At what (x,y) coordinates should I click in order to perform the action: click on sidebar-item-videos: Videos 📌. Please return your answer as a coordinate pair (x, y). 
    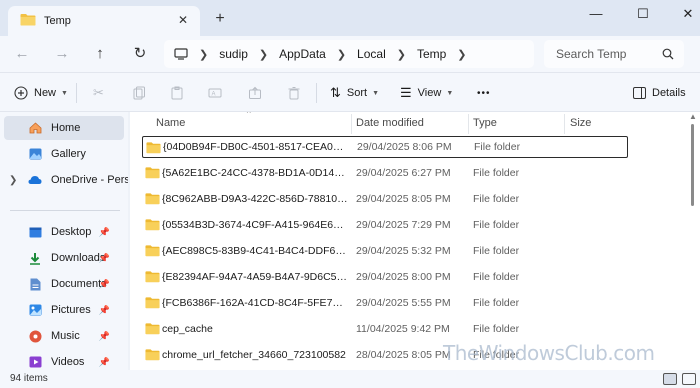
    Looking at the image, I should click on (64, 360).